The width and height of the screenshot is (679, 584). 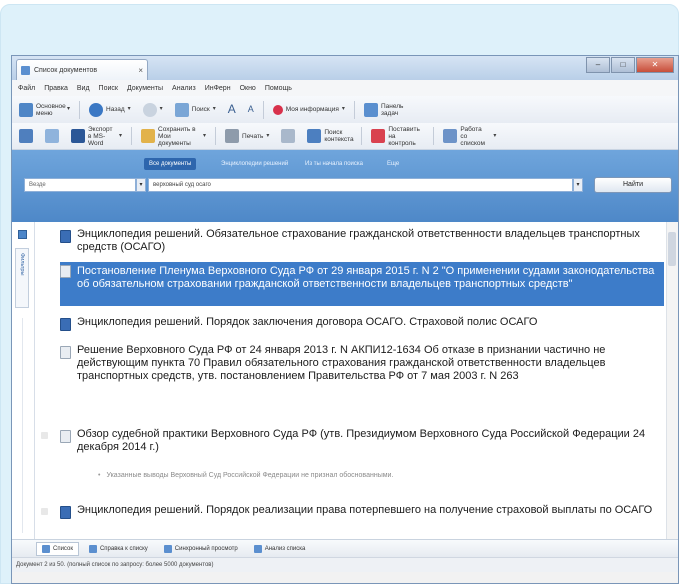 What do you see at coordinates (314, 136) in the screenshot?
I see `binoculars-icon` at bounding box center [314, 136].